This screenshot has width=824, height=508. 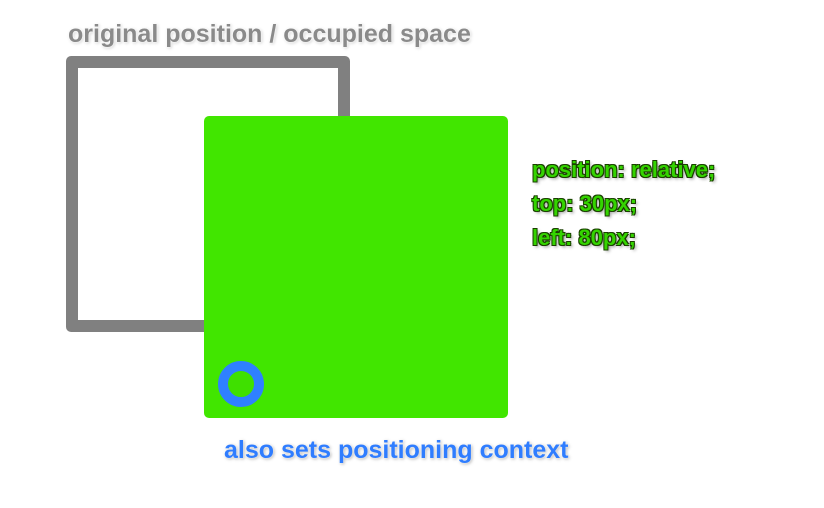 What do you see at coordinates (585, 203) in the screenshot?
I see `code-line-top: top: 30px;` at bounding box center [585, 203].